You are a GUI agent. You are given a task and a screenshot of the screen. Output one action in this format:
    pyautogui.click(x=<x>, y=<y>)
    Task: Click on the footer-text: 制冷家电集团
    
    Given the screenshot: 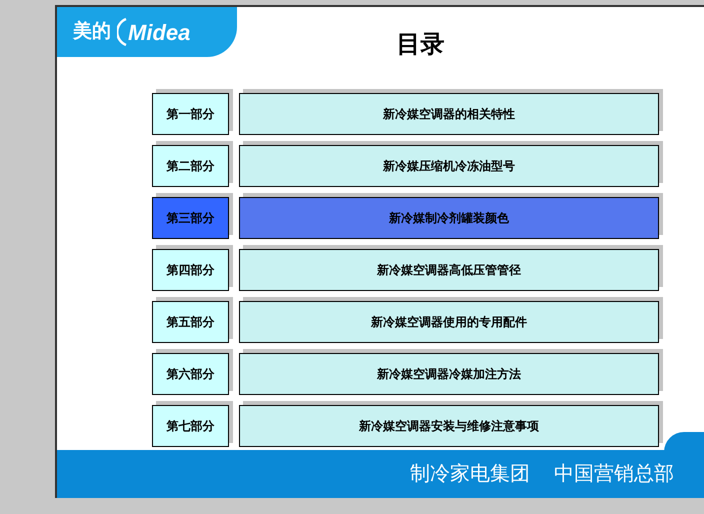 What is the action you would take?
    pyautogui.click(x=470, y=474)
    